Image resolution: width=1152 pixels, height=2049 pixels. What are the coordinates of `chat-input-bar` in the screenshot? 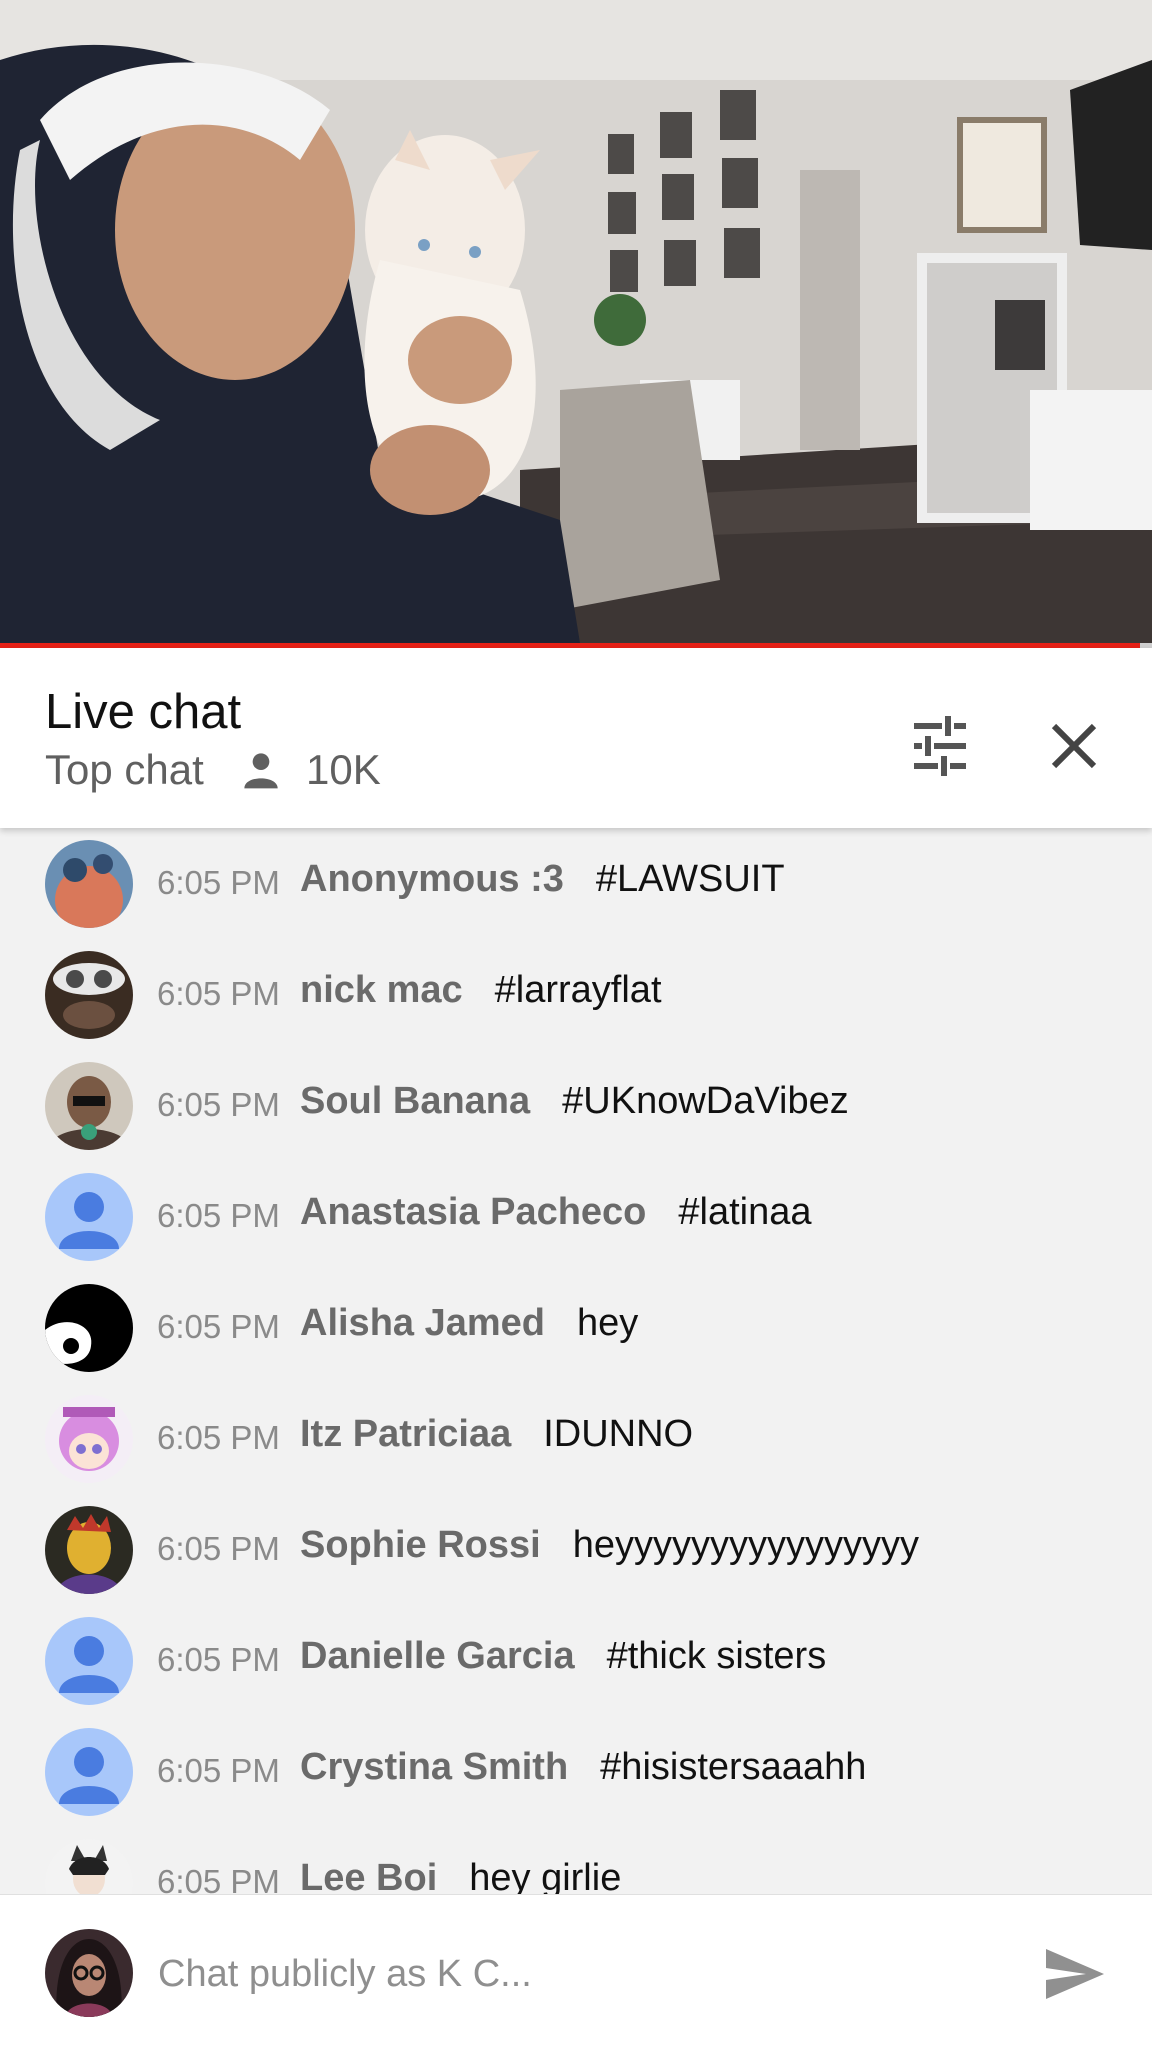 It's located at (576, 1971).